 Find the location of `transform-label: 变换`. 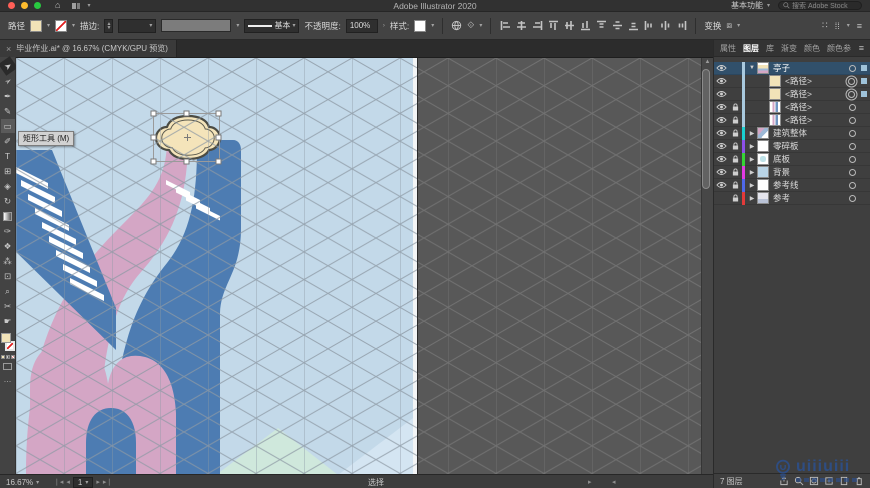

transform-label: 变换 is located at coordinates (712, 26).